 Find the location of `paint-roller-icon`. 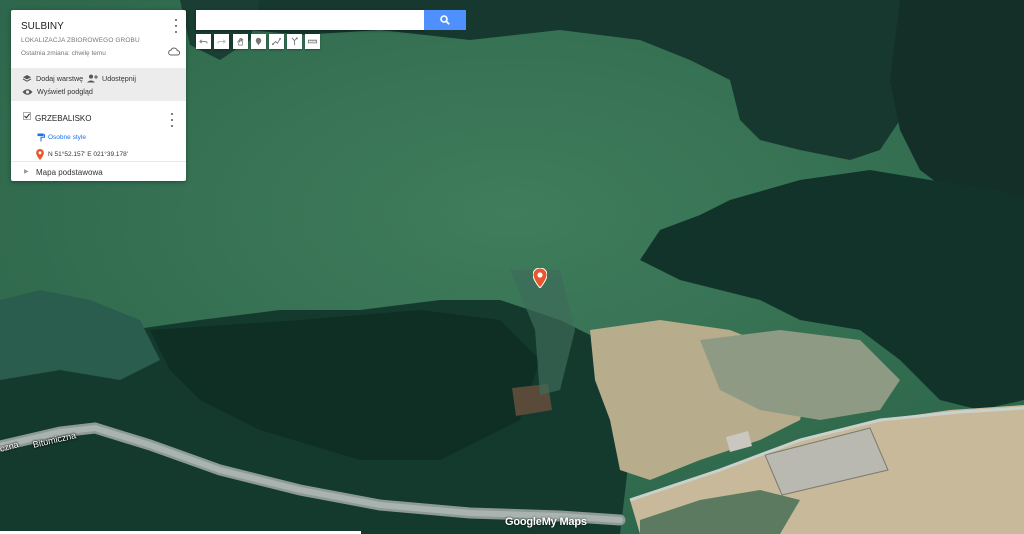

paint-roller-icon is located at coordinates (41, 137).